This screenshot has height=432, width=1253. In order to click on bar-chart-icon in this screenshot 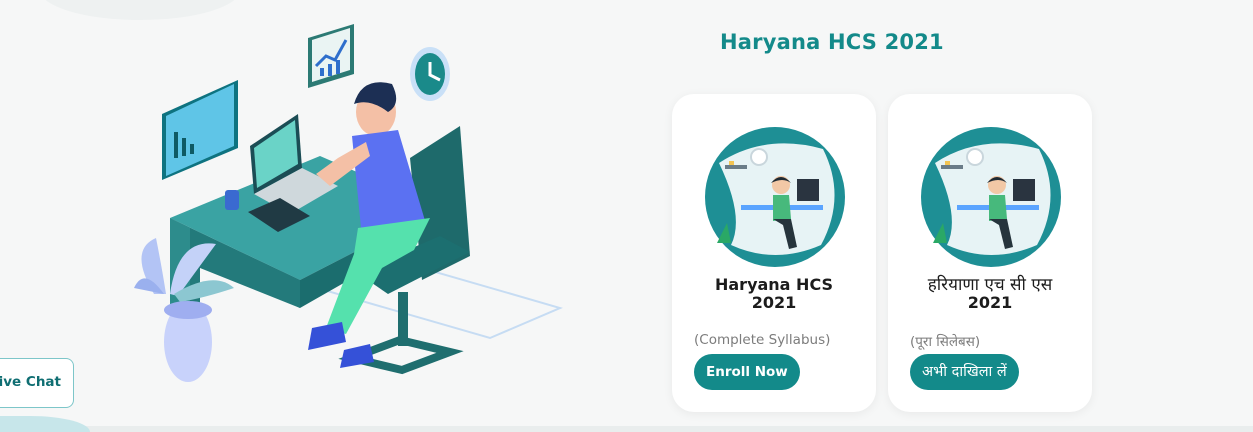, I will do `click(331, 56)`.